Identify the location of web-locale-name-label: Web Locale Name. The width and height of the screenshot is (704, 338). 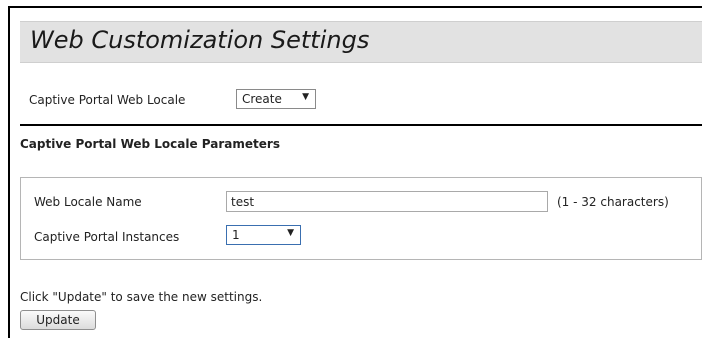
(88, 202).